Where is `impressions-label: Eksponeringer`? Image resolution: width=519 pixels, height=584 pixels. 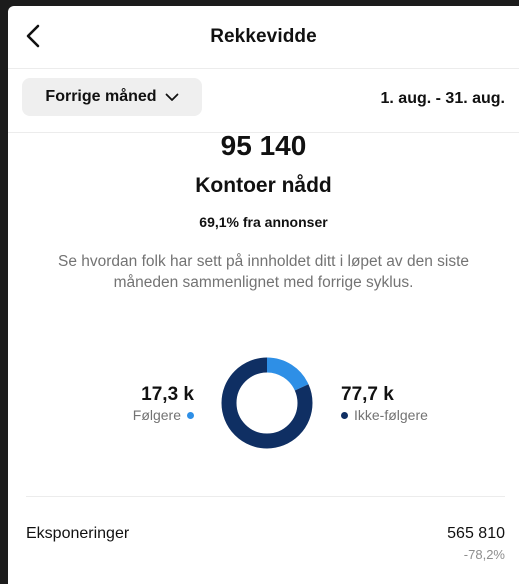
impressions-label: Eksponeringer is located at coordinates (78, 533).